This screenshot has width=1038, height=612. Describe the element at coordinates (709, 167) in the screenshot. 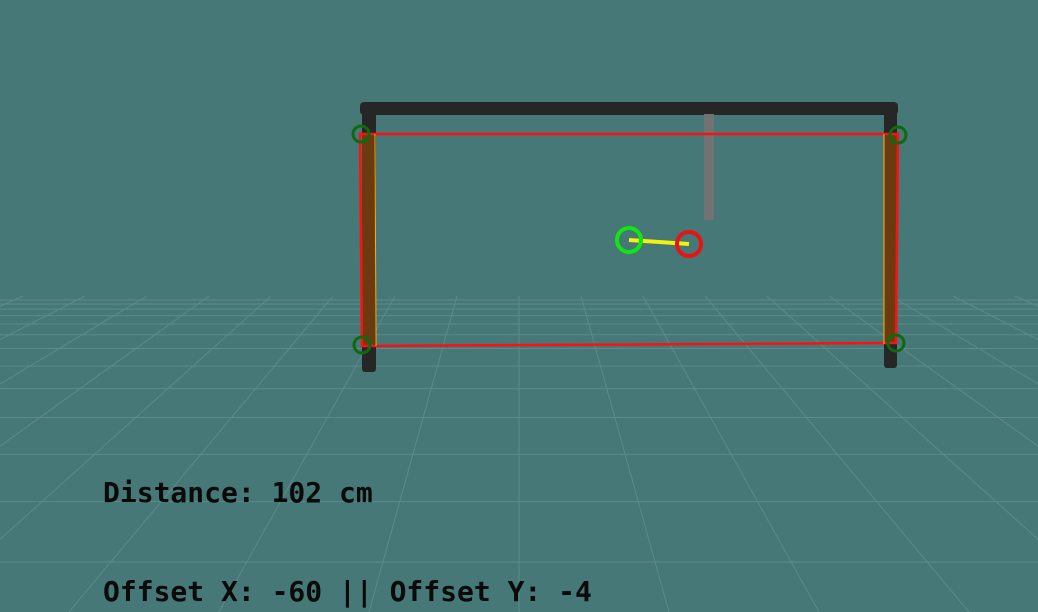

I see `hanging-pole` at that location.